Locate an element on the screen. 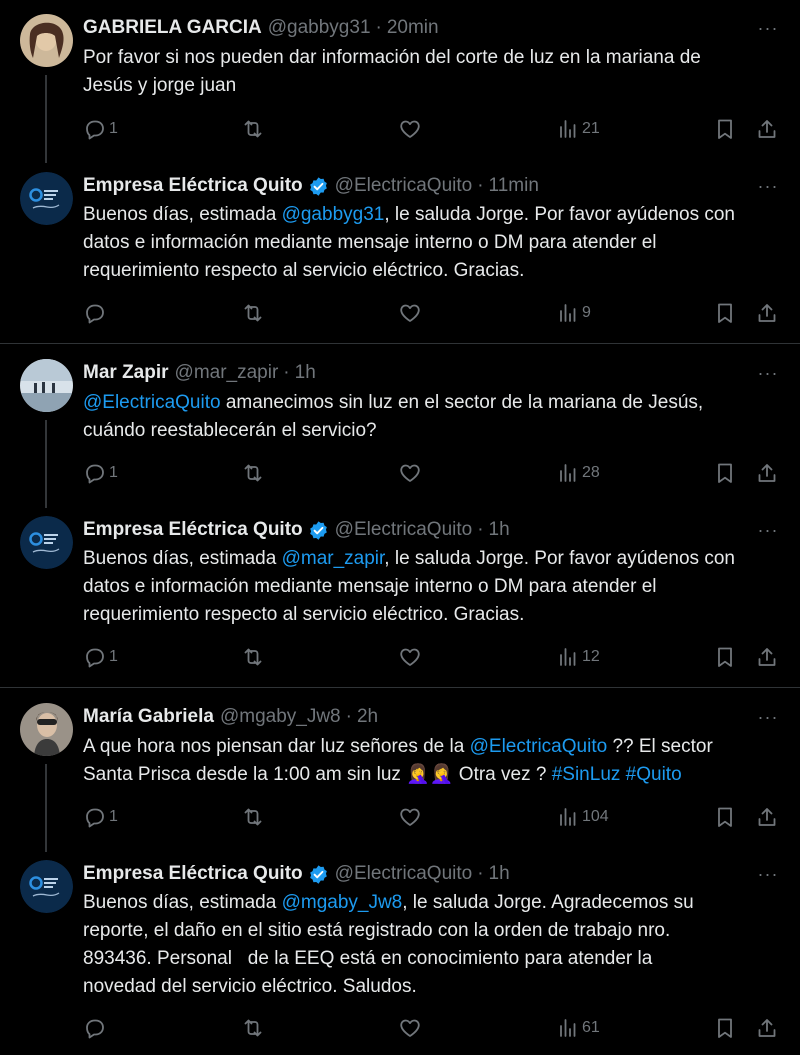 This screenshot has height=1055, width=800. mention-link: @mgaby_Jw8 is located at coordinates (342, 902).